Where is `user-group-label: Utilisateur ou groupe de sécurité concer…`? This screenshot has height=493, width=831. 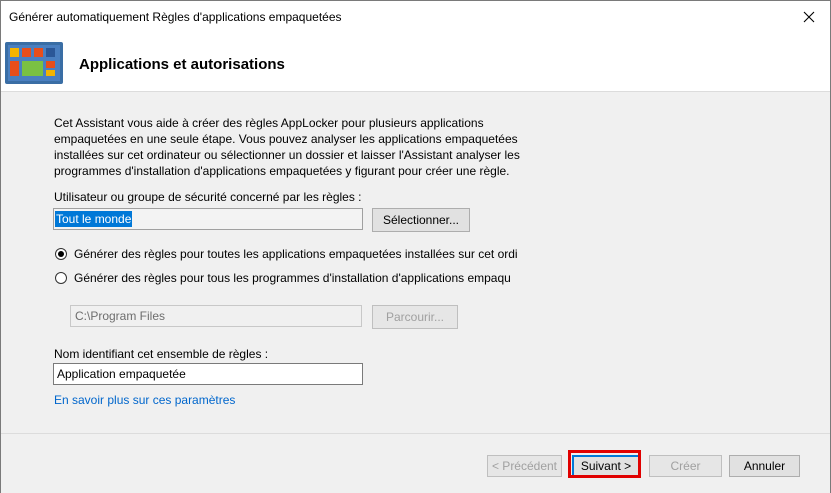 user-group-label: Utilisateur ou groupe de sécurité concer… is located at coordinates (208, 197).